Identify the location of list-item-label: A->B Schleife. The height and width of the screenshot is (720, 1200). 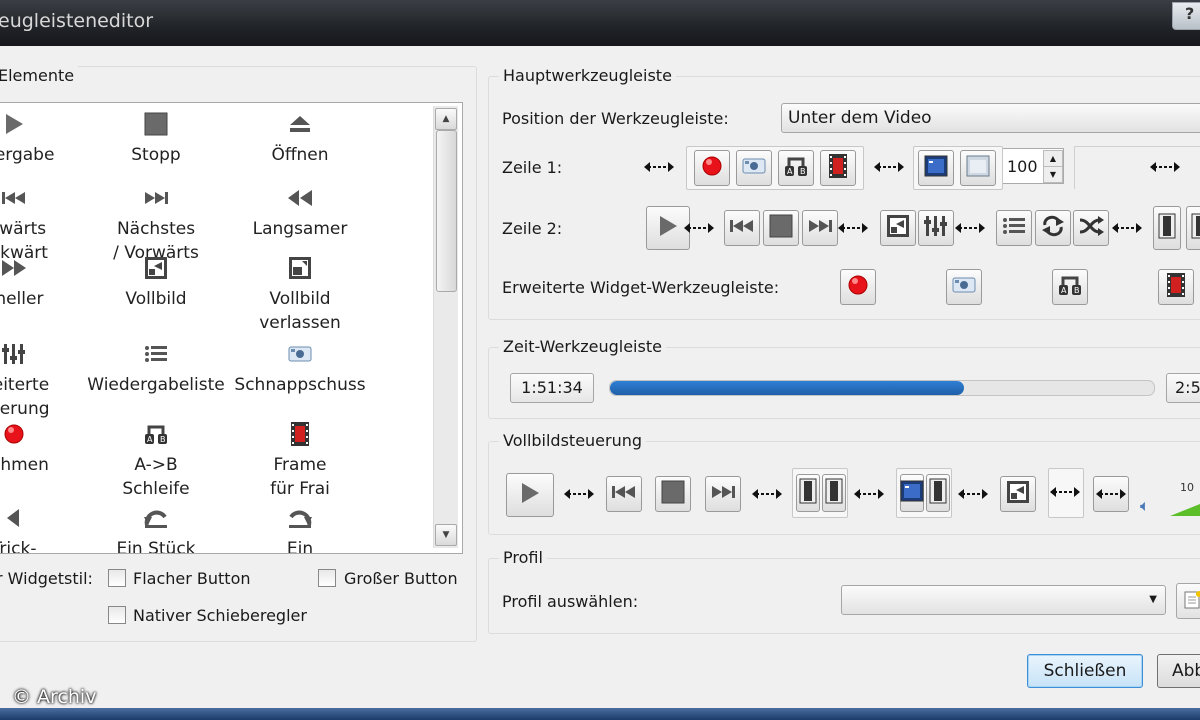
(156, 477).